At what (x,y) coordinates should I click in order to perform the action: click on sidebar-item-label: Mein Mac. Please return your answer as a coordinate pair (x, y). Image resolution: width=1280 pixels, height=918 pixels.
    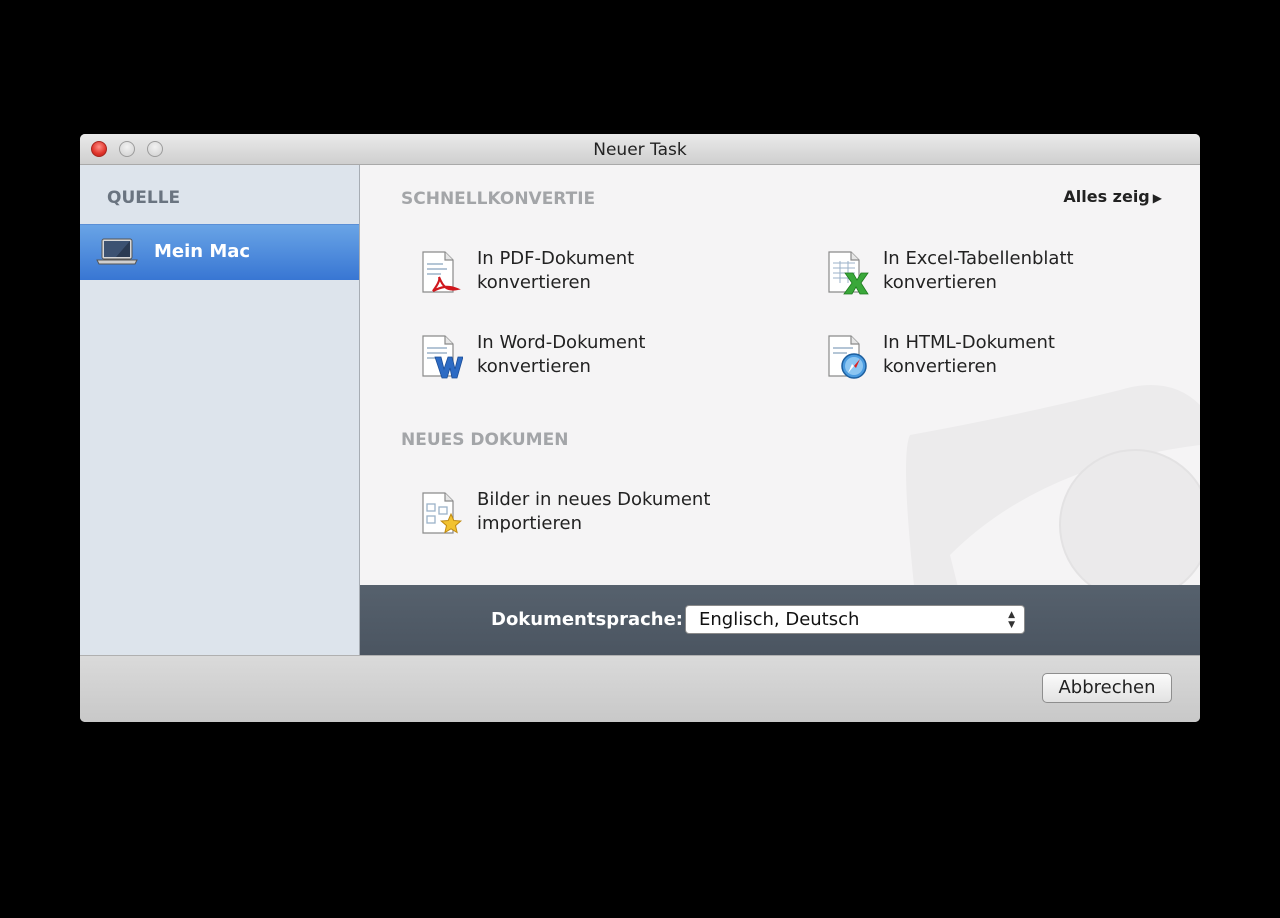
    Looking at the image, I should click on (202, 251).